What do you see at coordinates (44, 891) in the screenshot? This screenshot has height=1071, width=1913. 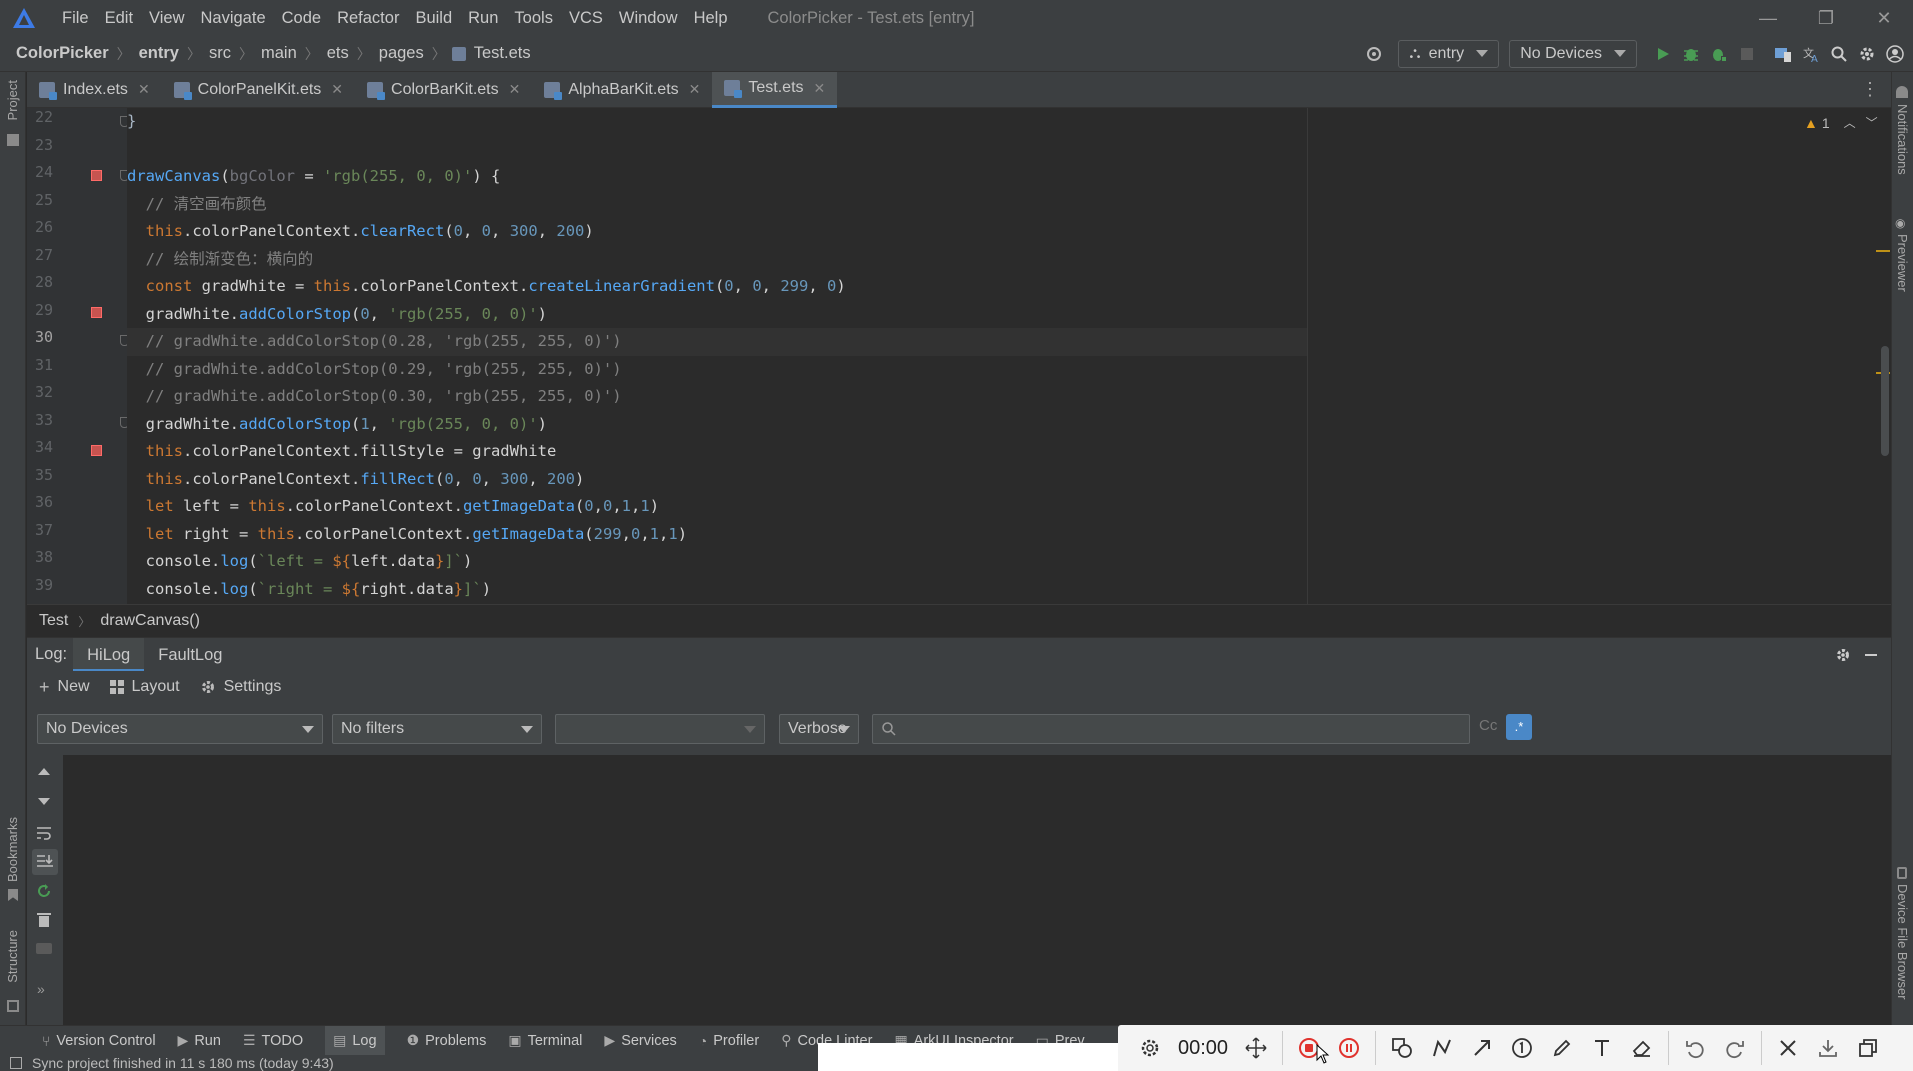 I see `restart-icon` at bounding box center [44, 891].